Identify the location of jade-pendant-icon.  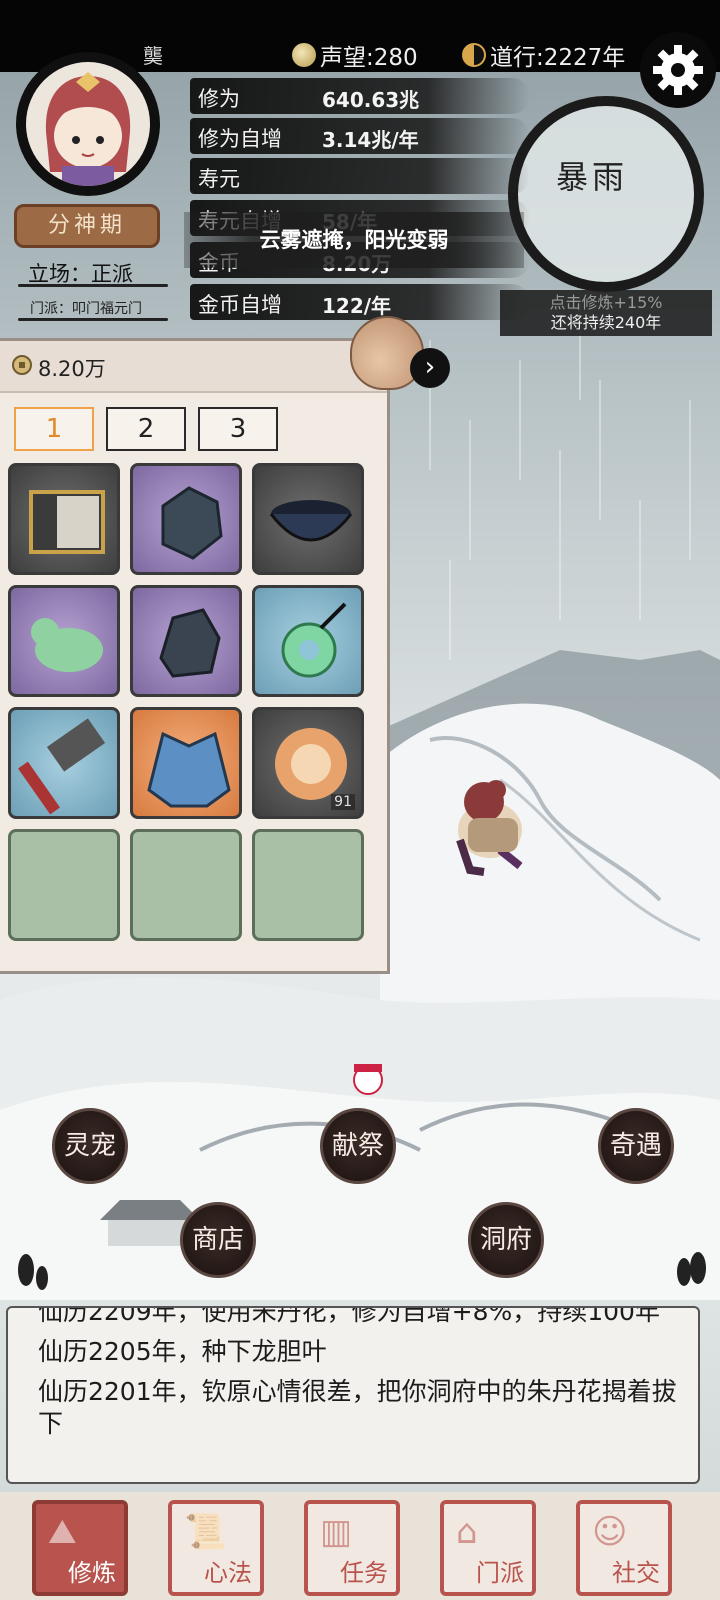
(314, 640).